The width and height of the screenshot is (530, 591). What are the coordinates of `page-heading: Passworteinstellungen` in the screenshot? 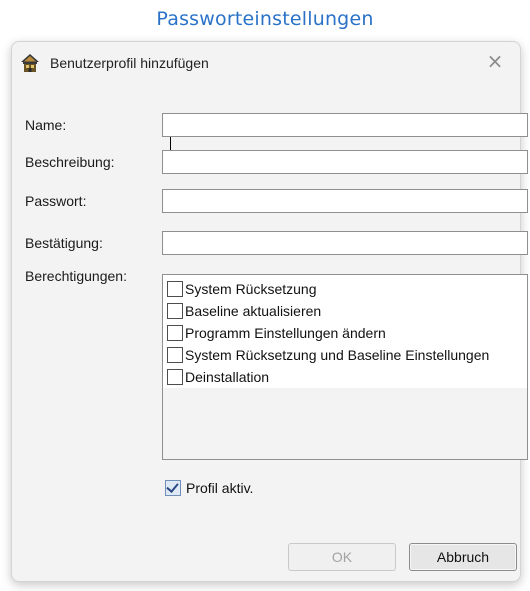 It's located at (265, 19).